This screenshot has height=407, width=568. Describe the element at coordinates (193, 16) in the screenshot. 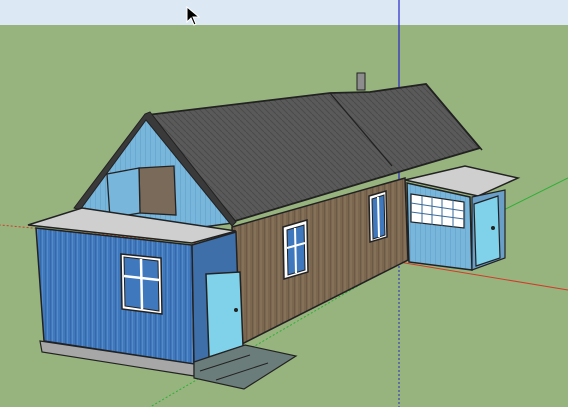

I see `arrow-cursor-icon` at that location.